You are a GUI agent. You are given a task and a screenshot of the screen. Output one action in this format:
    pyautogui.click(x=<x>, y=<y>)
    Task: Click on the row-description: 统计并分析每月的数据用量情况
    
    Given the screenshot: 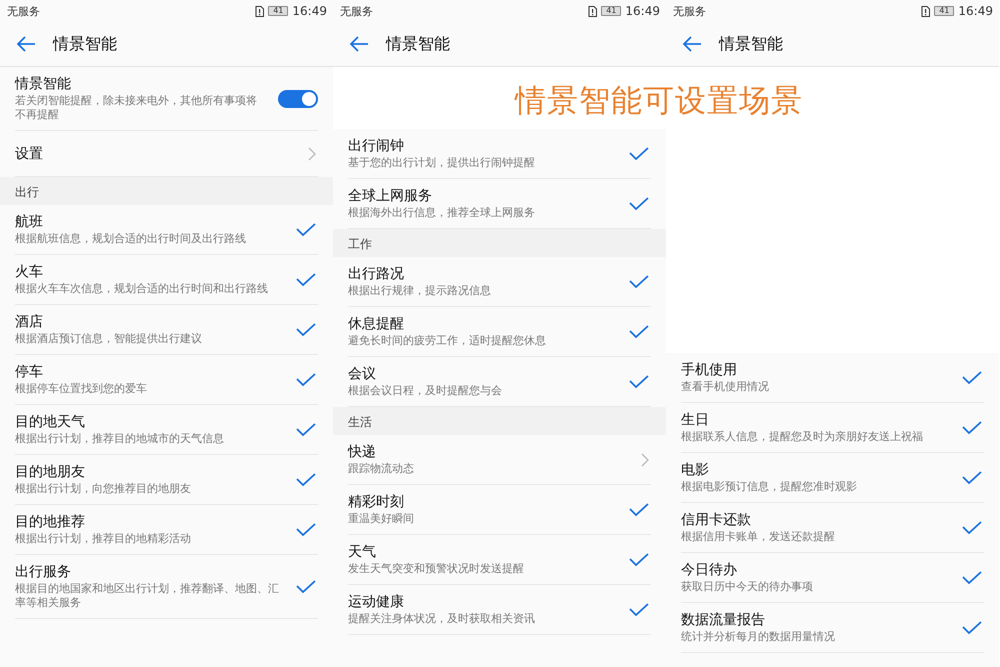 What is the action you would take?
    pyautogui.click(x=758, y=637)
    